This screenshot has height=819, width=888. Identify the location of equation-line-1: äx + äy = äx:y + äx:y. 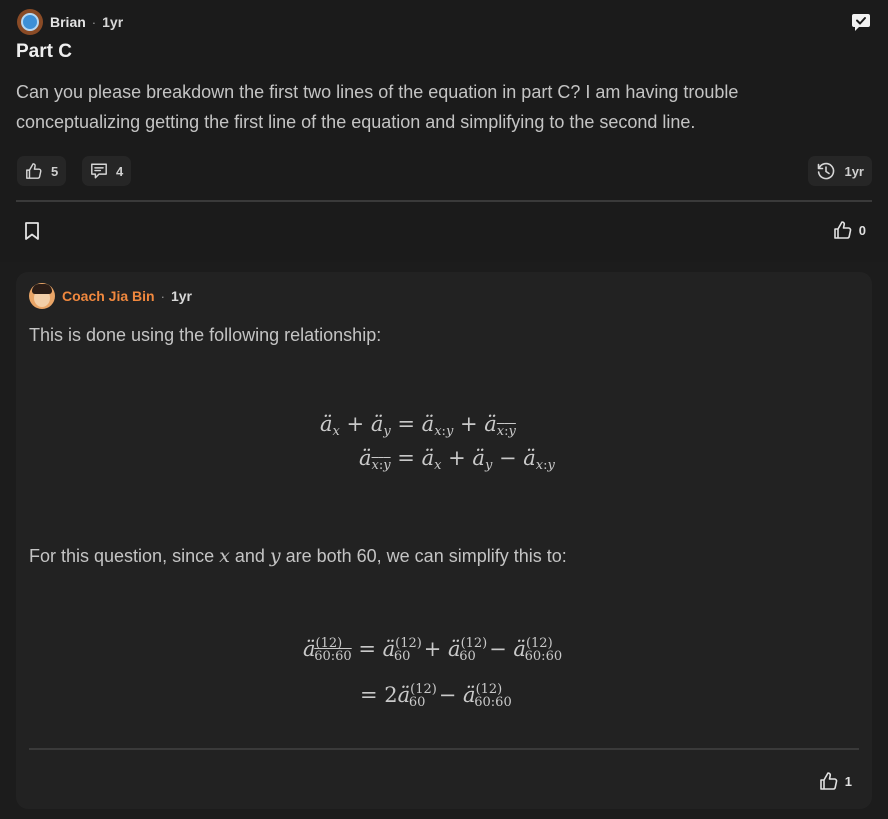
(418, 425).